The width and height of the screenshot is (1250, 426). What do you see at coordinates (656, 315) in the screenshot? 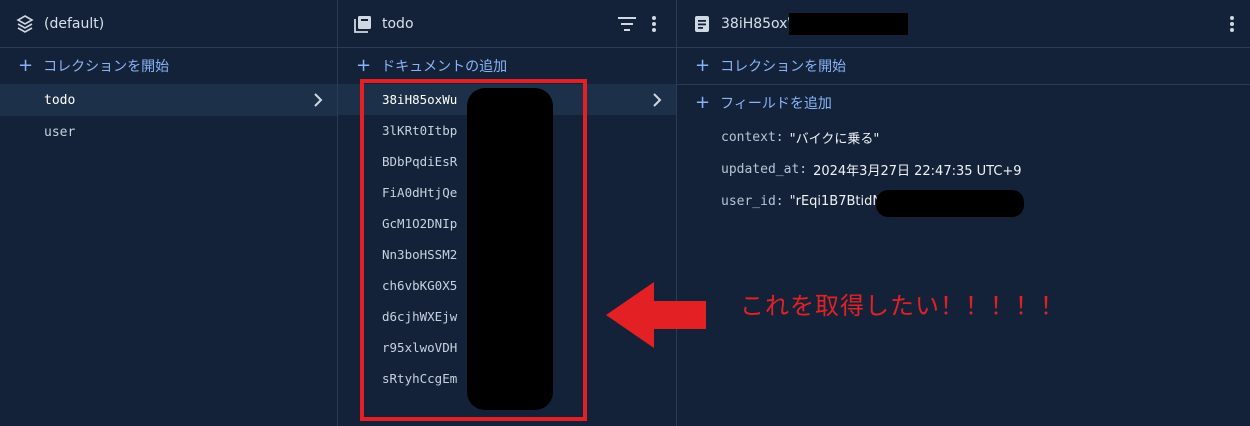
I see `annotation-arrow-icon` at bounding box center [656, 315].